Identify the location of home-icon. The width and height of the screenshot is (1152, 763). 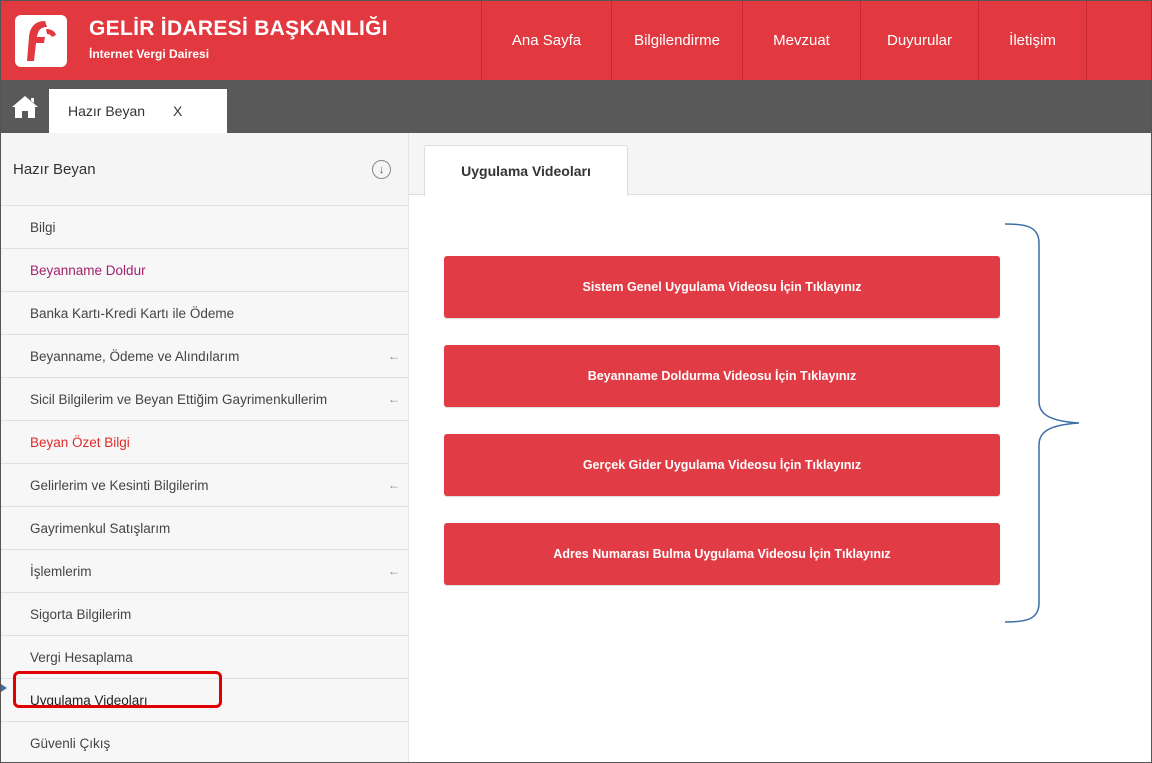
(25, 106).